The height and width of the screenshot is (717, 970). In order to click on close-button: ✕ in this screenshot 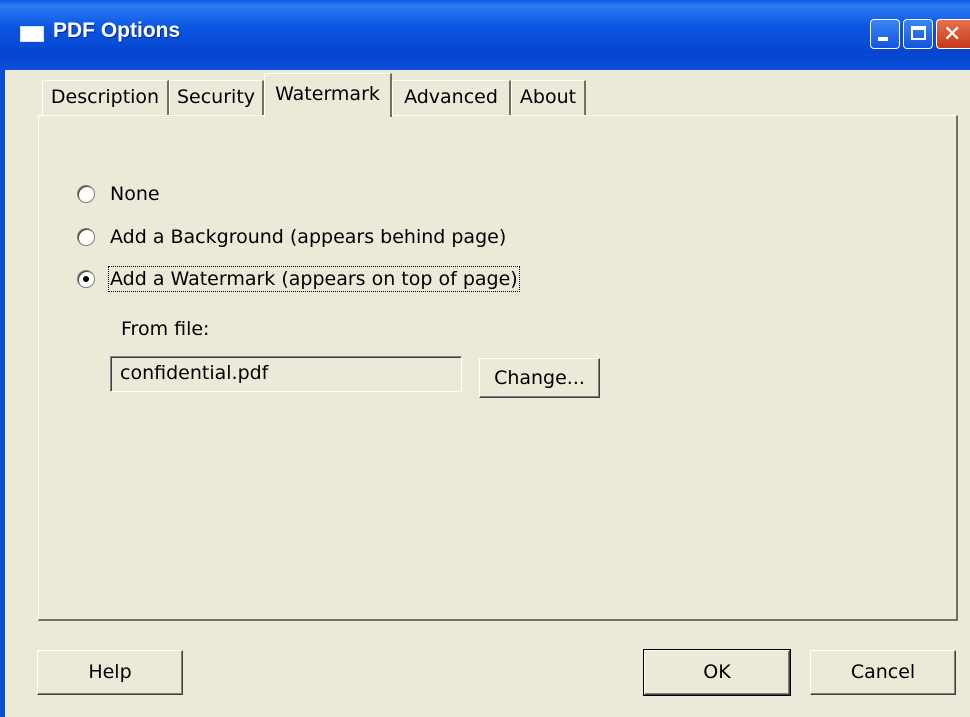, I will do `click(953, 34)`.